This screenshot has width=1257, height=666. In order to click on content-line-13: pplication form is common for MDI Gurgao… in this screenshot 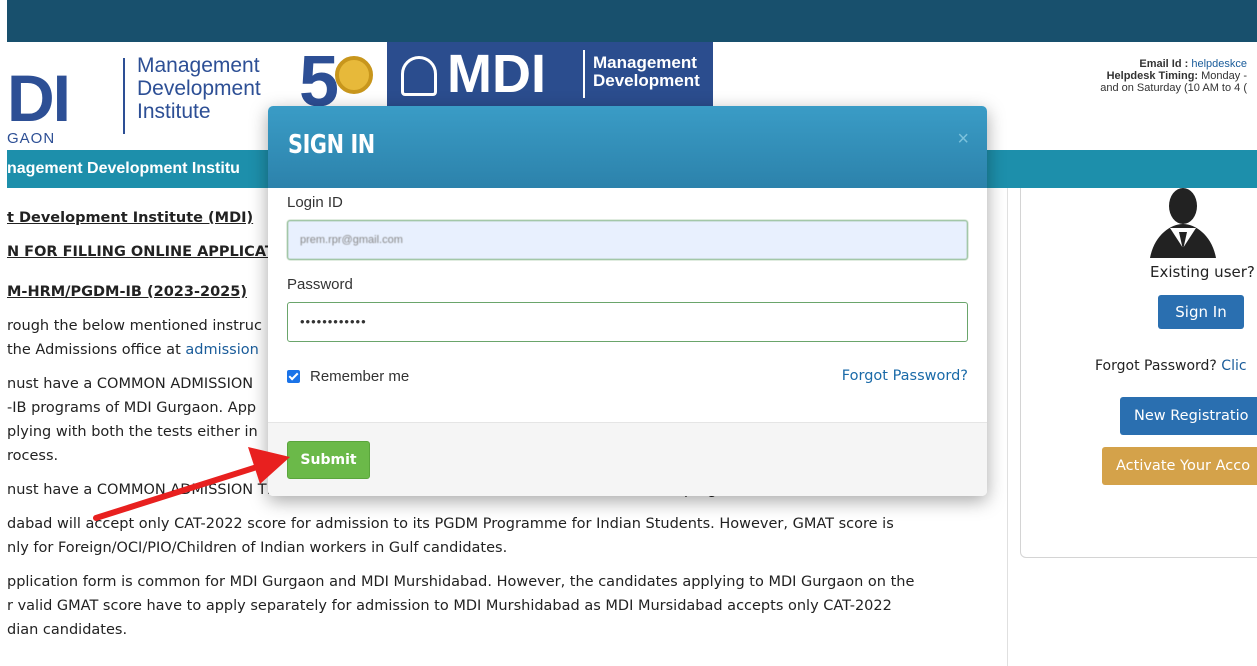, I will do `click(461, 582)`.